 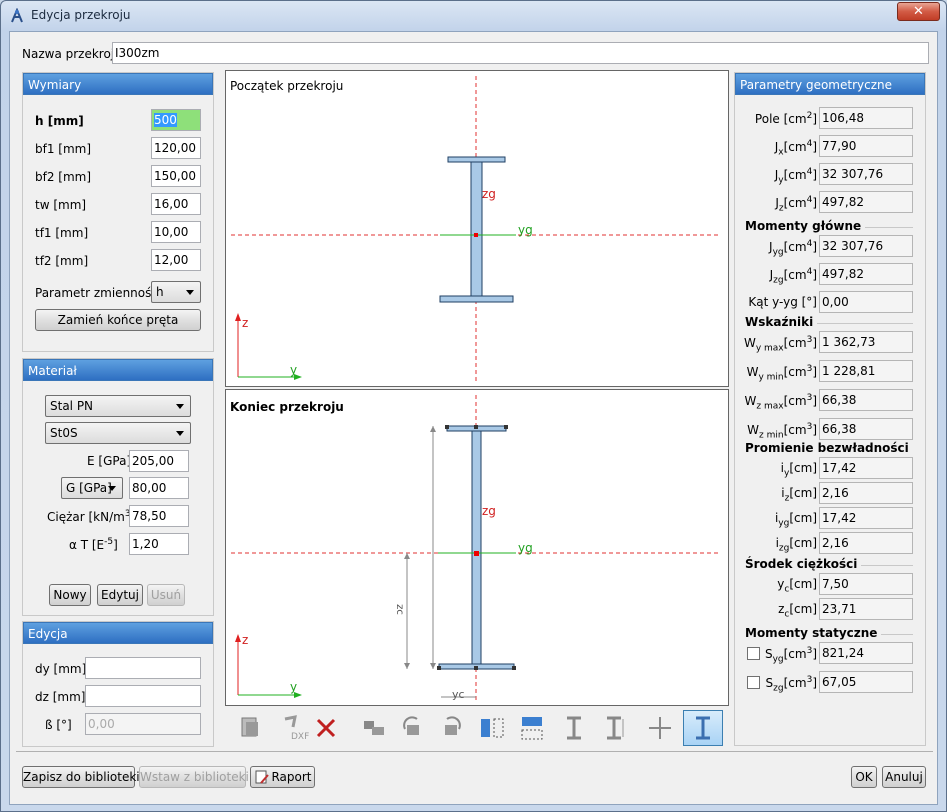 I want to click on weight-value: 78,50, so click(x=159, y=516).